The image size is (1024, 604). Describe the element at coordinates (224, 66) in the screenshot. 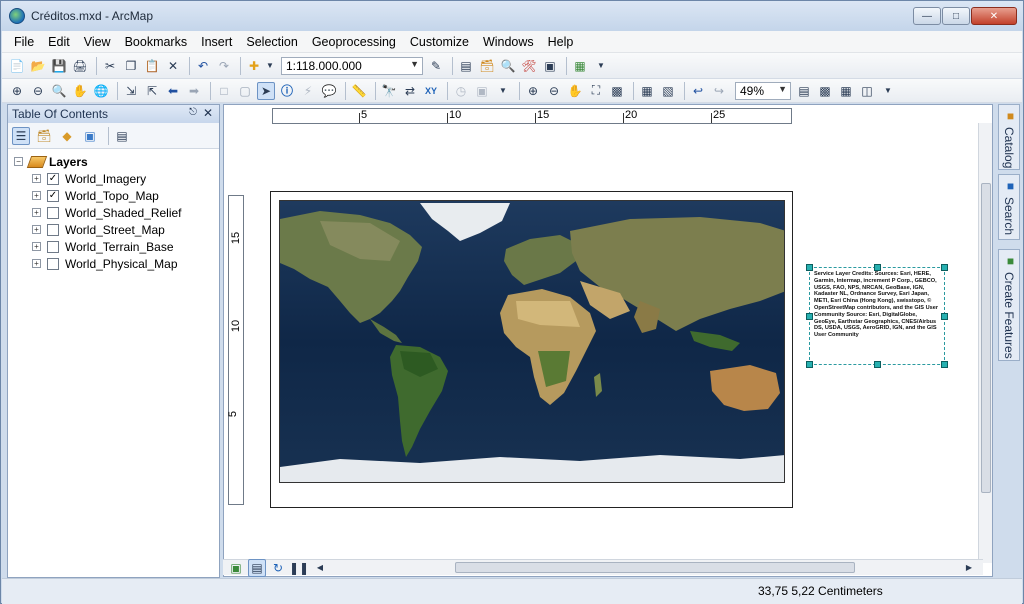

I see `redo-icon: ↷` at that location.